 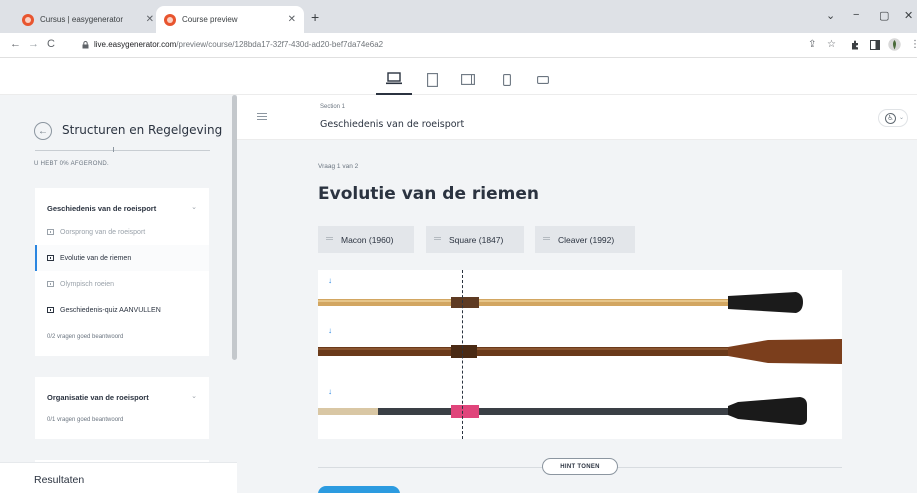 I want to click on section-heading: Geschiedenis van de roeisport, so click(x=101, y=208).